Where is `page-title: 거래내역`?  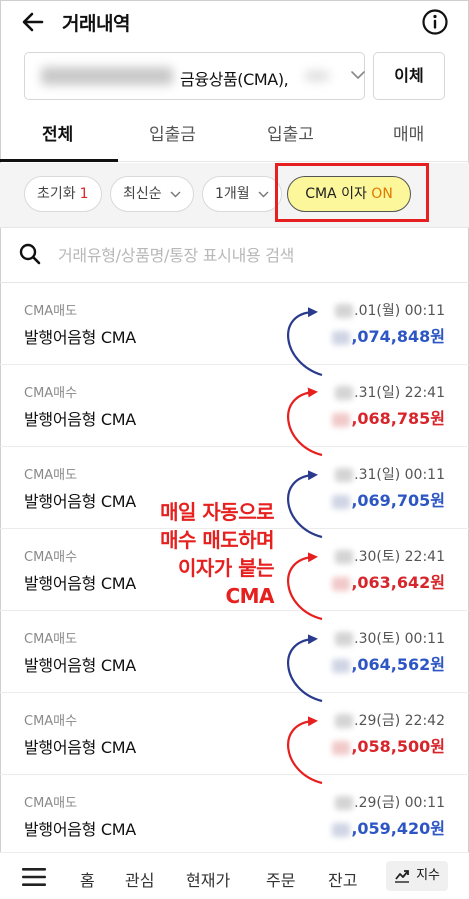 page-title: 거래내역 is located at coordinates (96, 24).